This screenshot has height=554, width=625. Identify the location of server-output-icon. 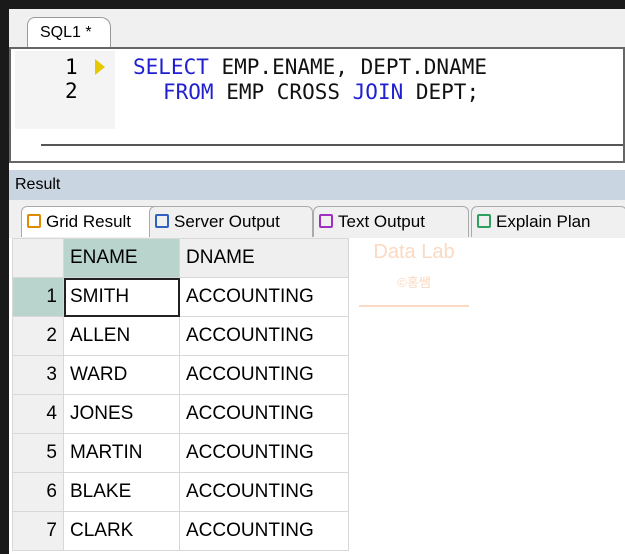
(162, 221).